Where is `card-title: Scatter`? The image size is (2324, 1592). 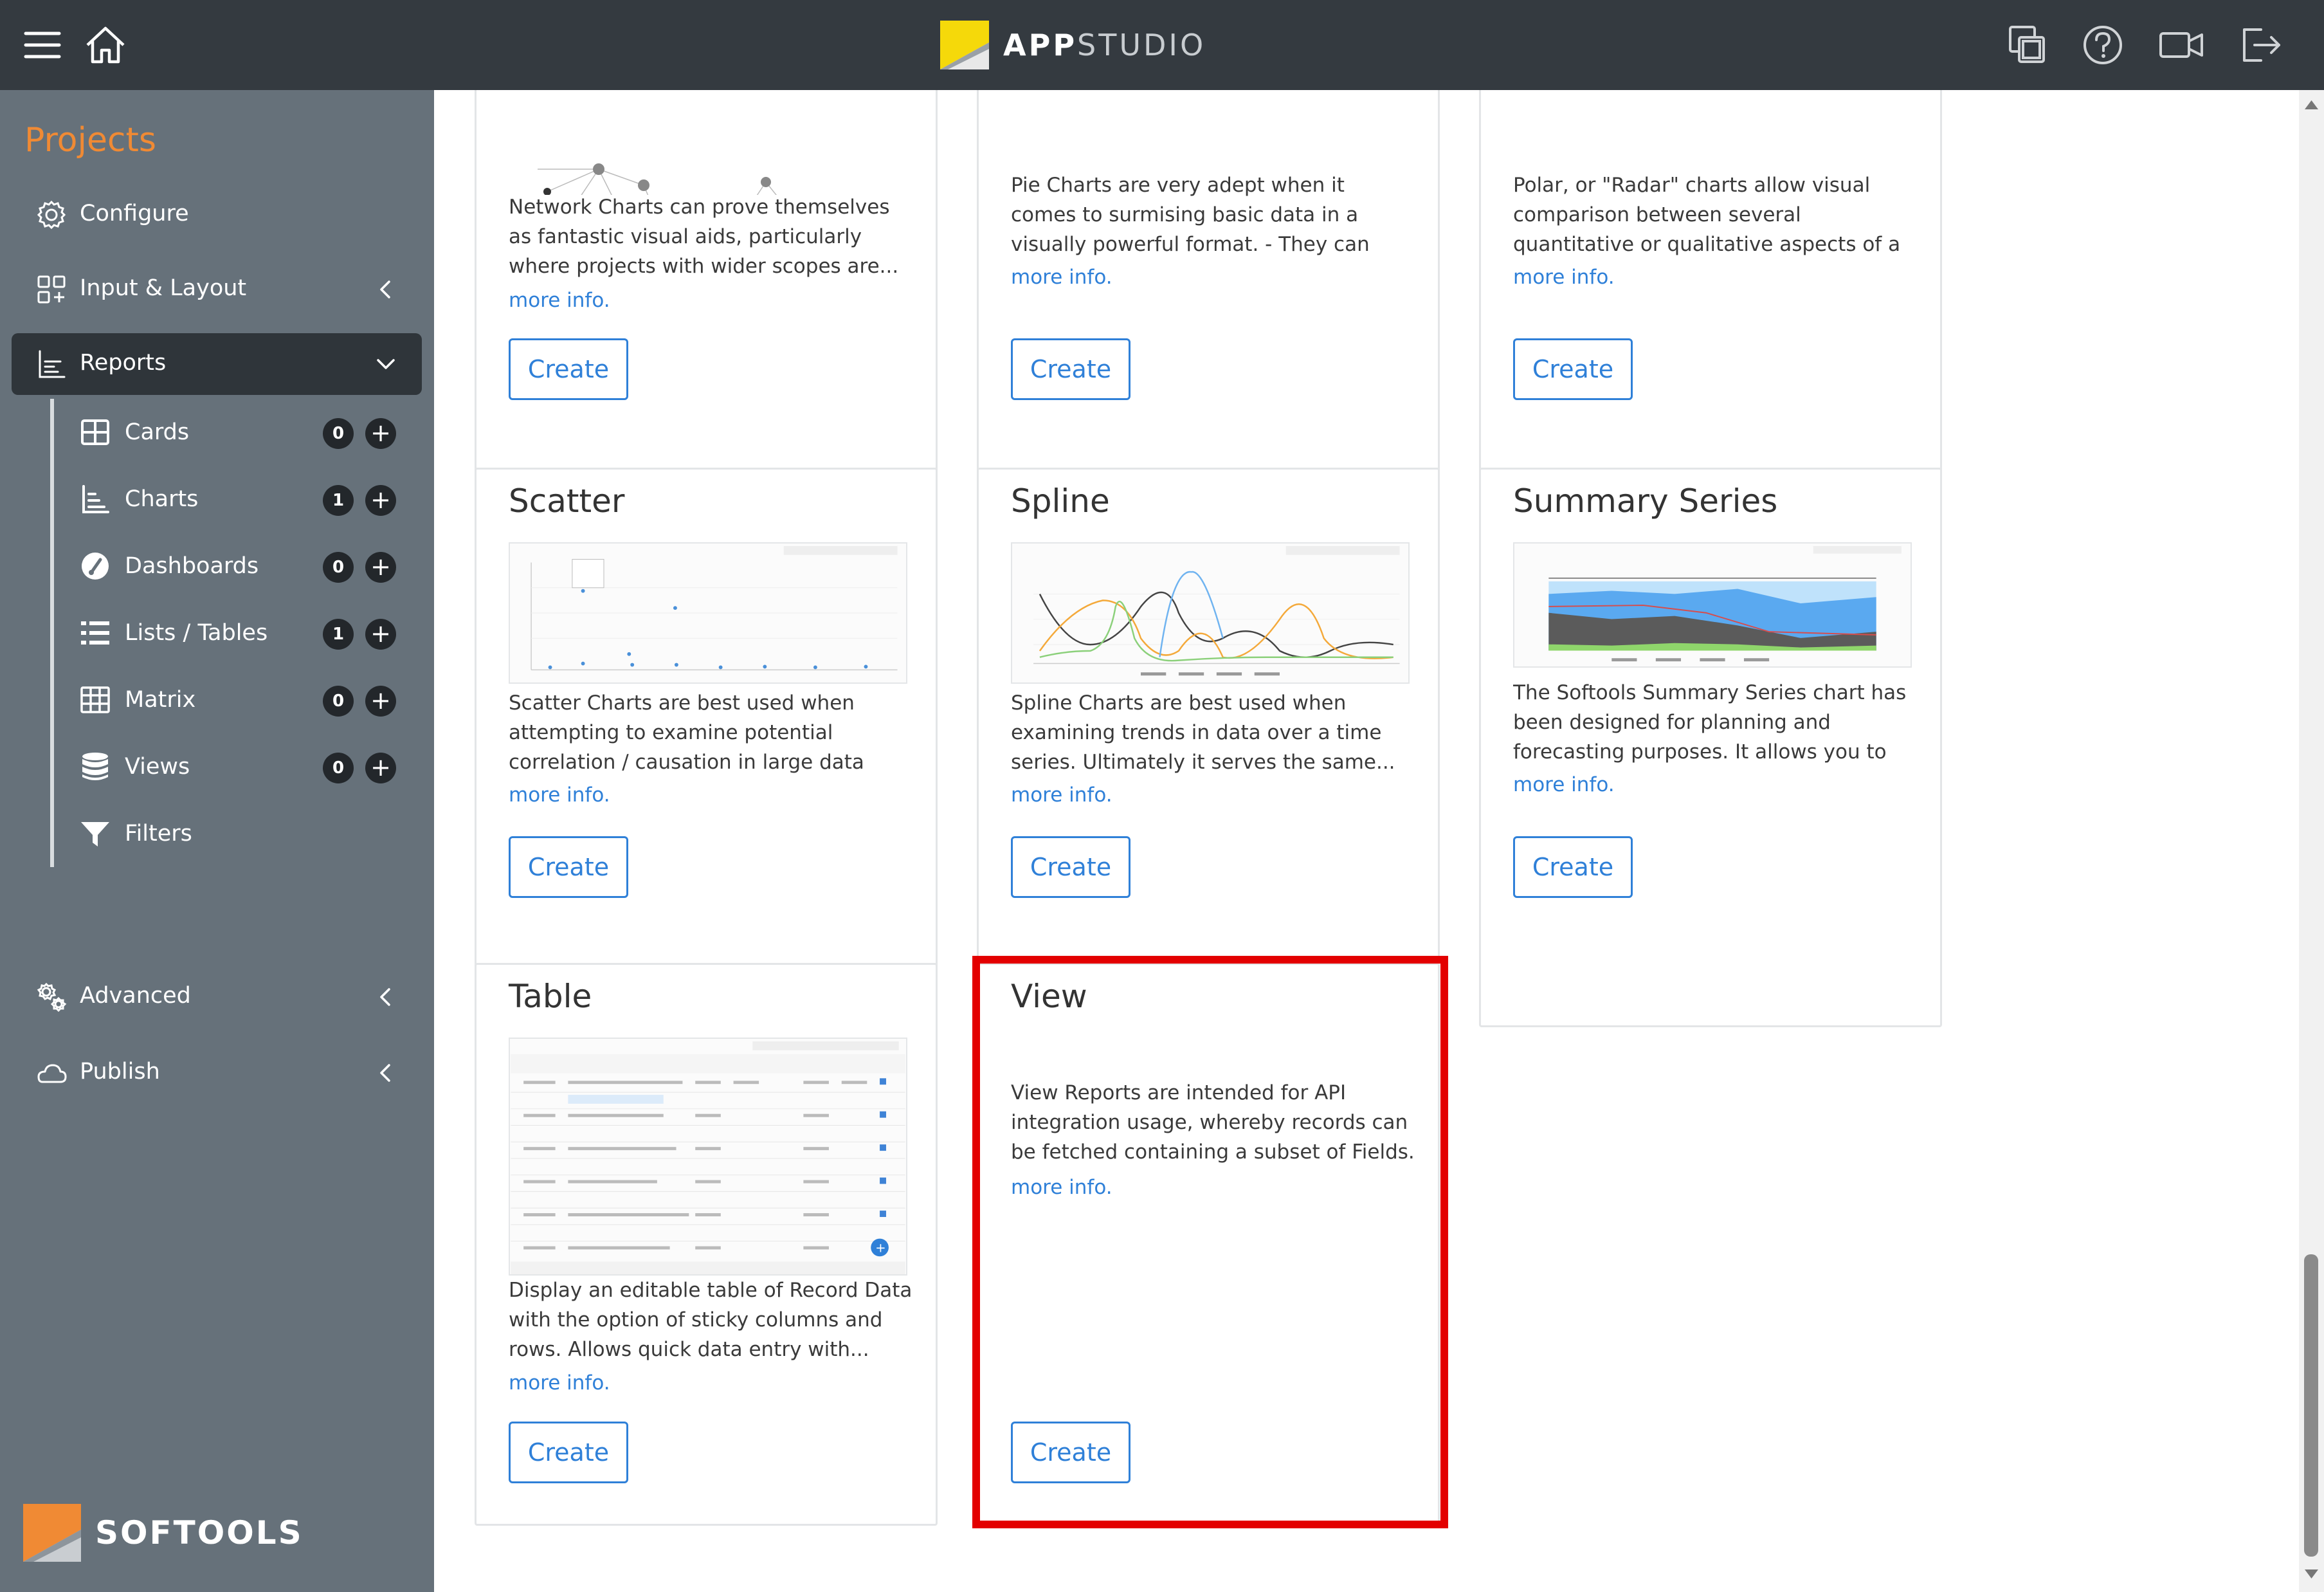 card-title: Scatter is located at coordinates (567, 501).